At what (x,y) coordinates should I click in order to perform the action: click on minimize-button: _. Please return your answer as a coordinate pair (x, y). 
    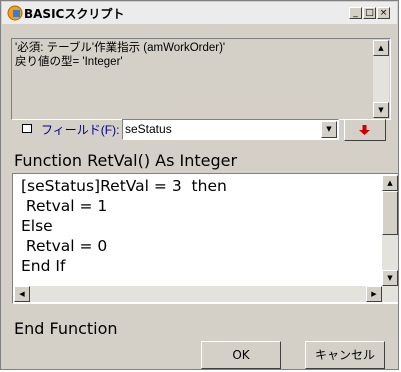
    Looking at the image, I should click on (355, 13).